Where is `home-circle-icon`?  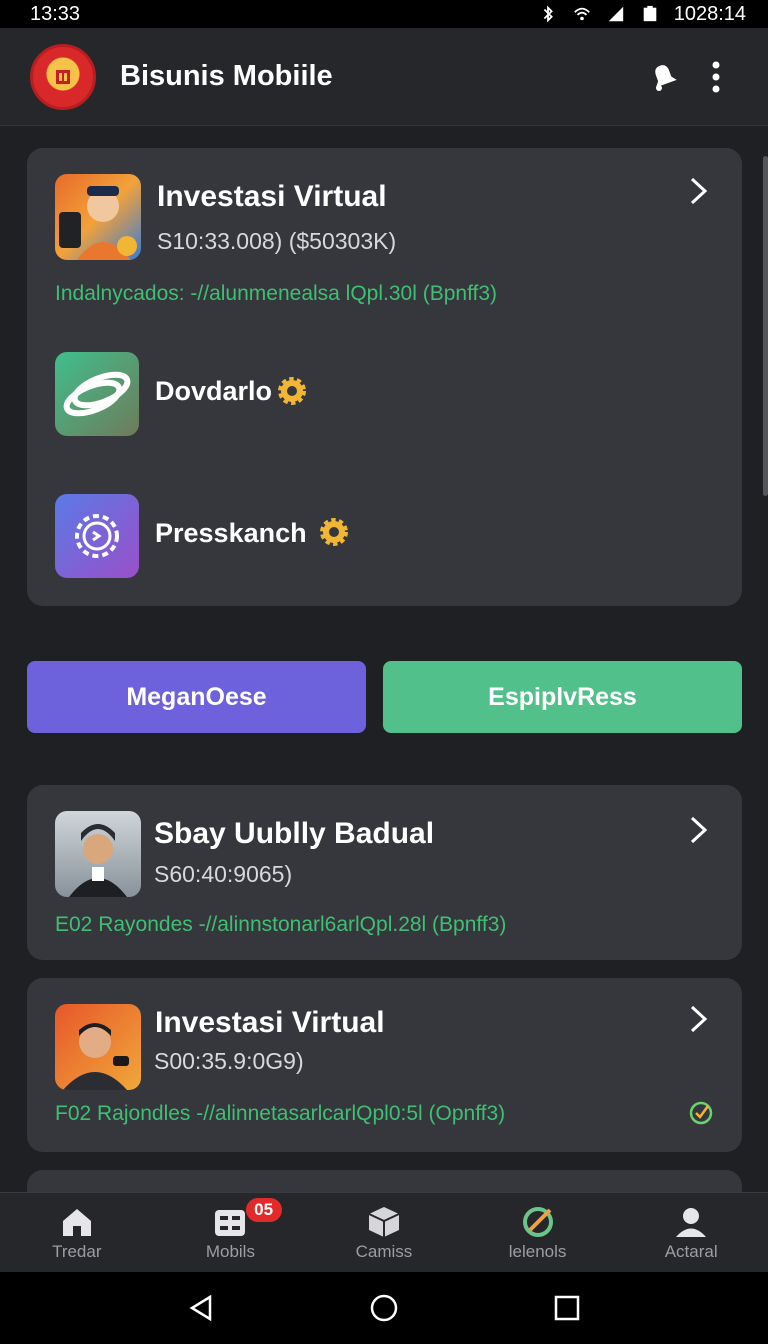
home-circle-icon is located at coordinates (384, 1308).